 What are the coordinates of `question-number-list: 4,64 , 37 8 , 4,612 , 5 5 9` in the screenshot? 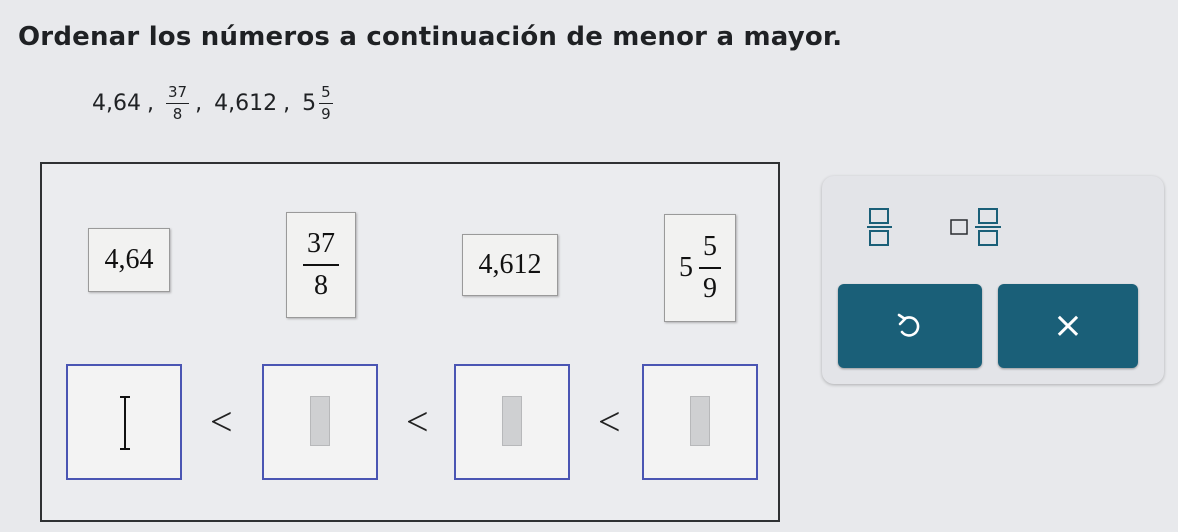 It's located at (212, 103).